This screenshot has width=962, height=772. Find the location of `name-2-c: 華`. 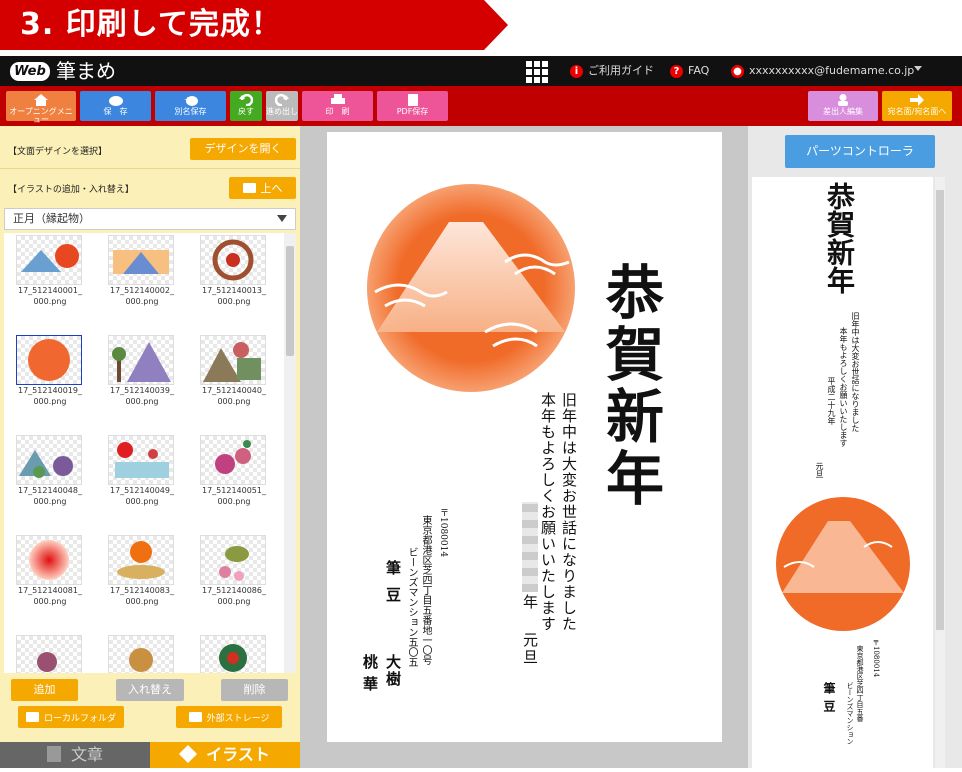

name-2-c: 華 is located at coordinates (370, 683).